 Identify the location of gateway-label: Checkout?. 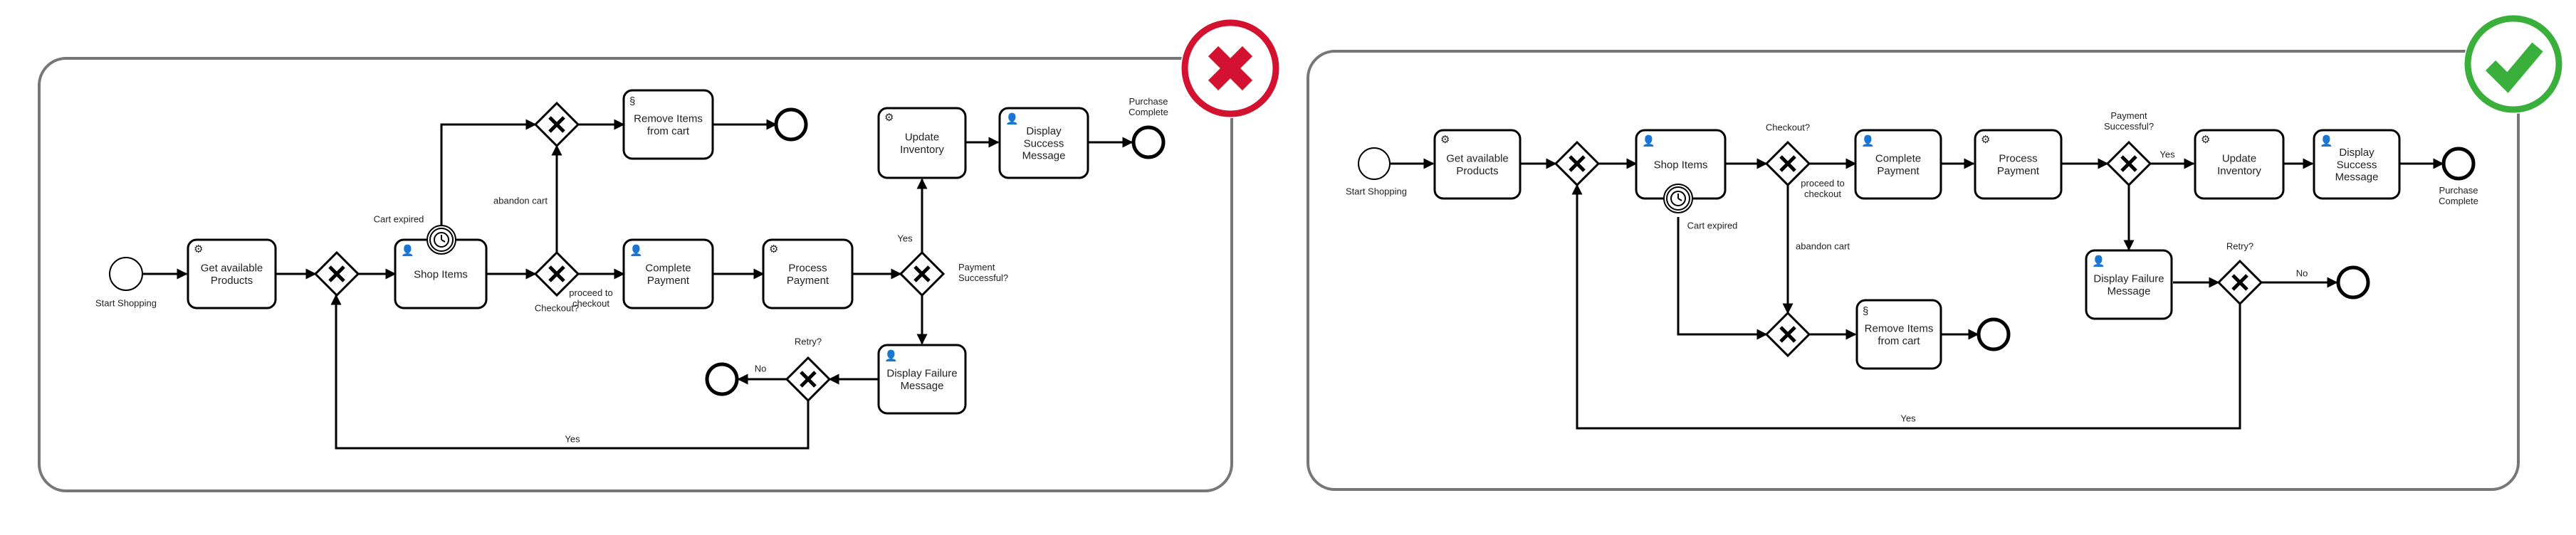
(1788, 127).